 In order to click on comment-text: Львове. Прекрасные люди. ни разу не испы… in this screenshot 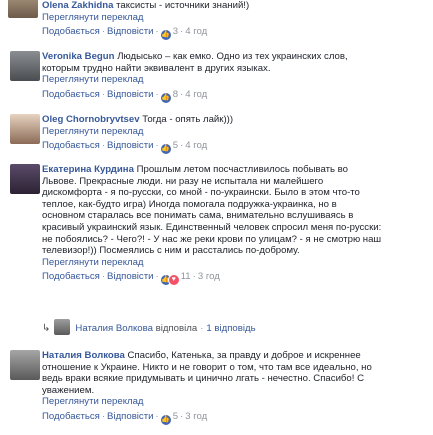, I will do `click(183, 181)`.